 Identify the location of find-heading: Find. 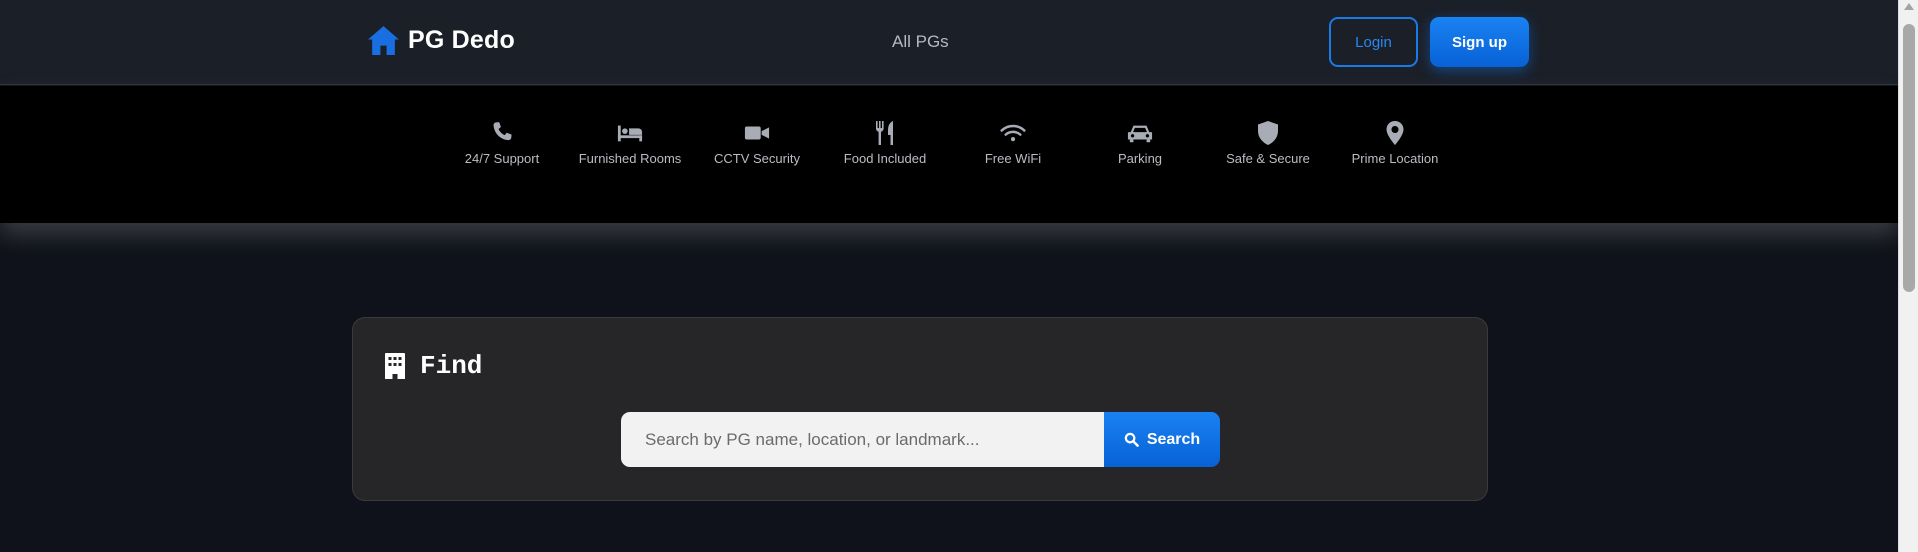
(433, 366).